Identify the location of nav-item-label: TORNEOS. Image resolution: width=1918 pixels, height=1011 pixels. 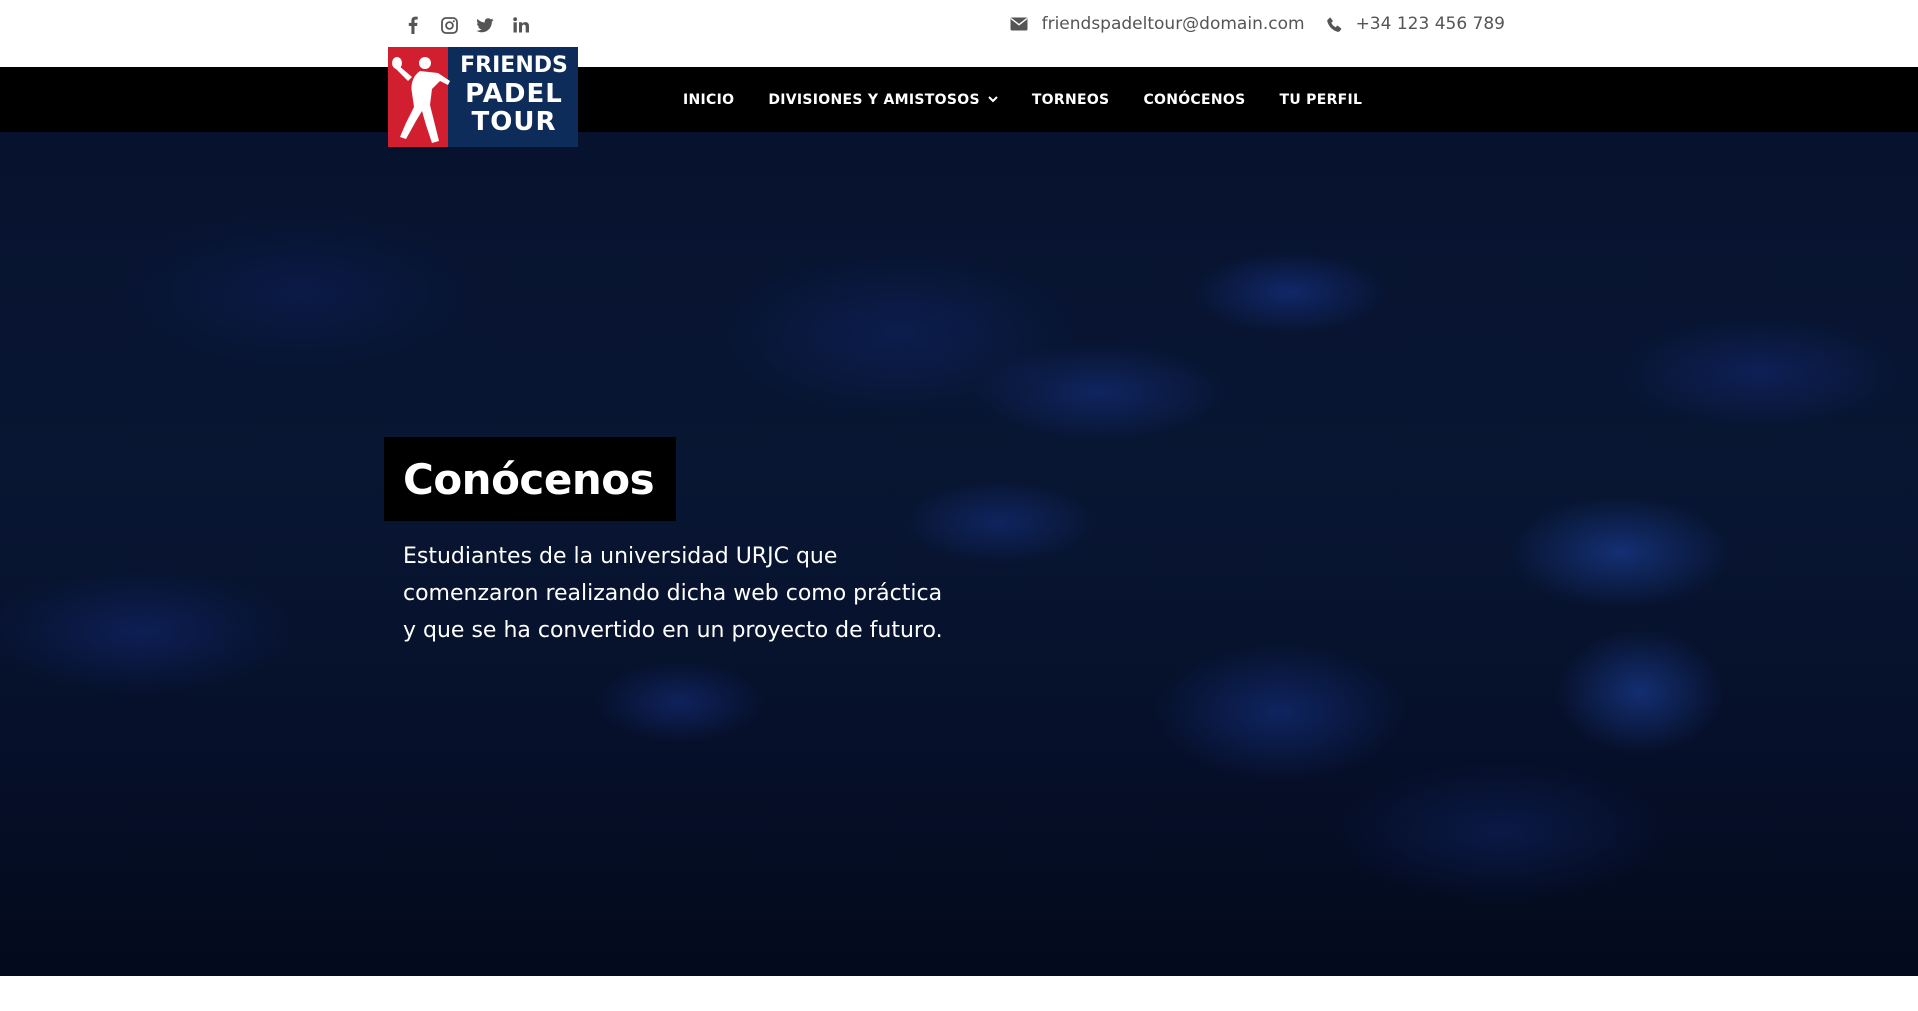
(1070, 99).